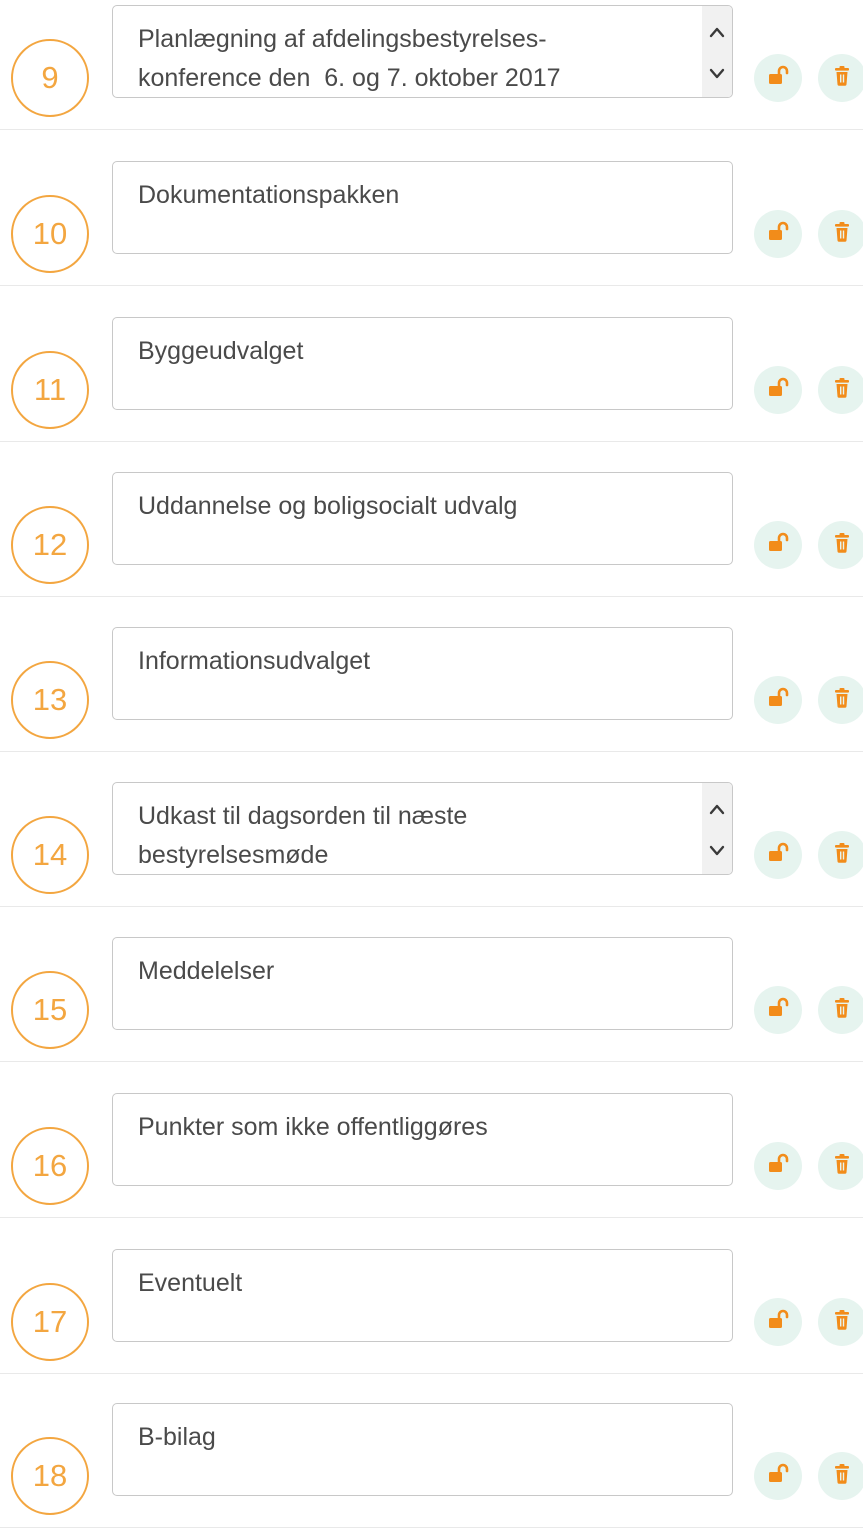  What do you see at coordinates (50, 390) in the screenshot?
I see `agenda-item-number: 11` at bounding box center [50, 390].